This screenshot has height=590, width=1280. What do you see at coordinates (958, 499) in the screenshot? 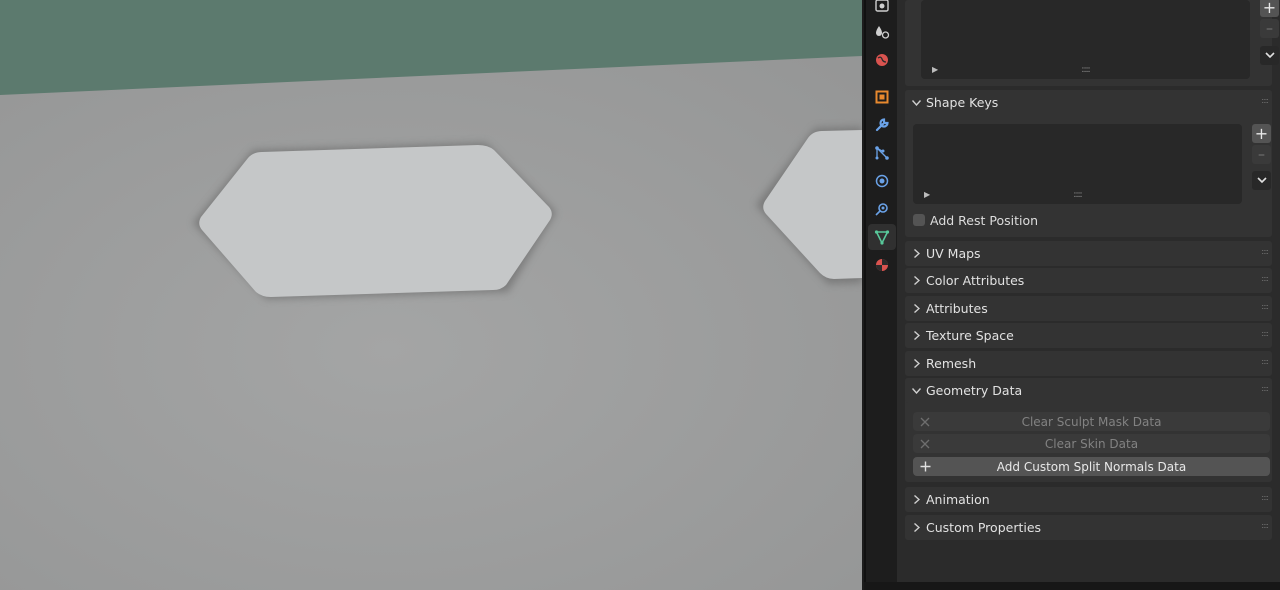
I see `panel-title: Animation` at bounding box center [958, 499].